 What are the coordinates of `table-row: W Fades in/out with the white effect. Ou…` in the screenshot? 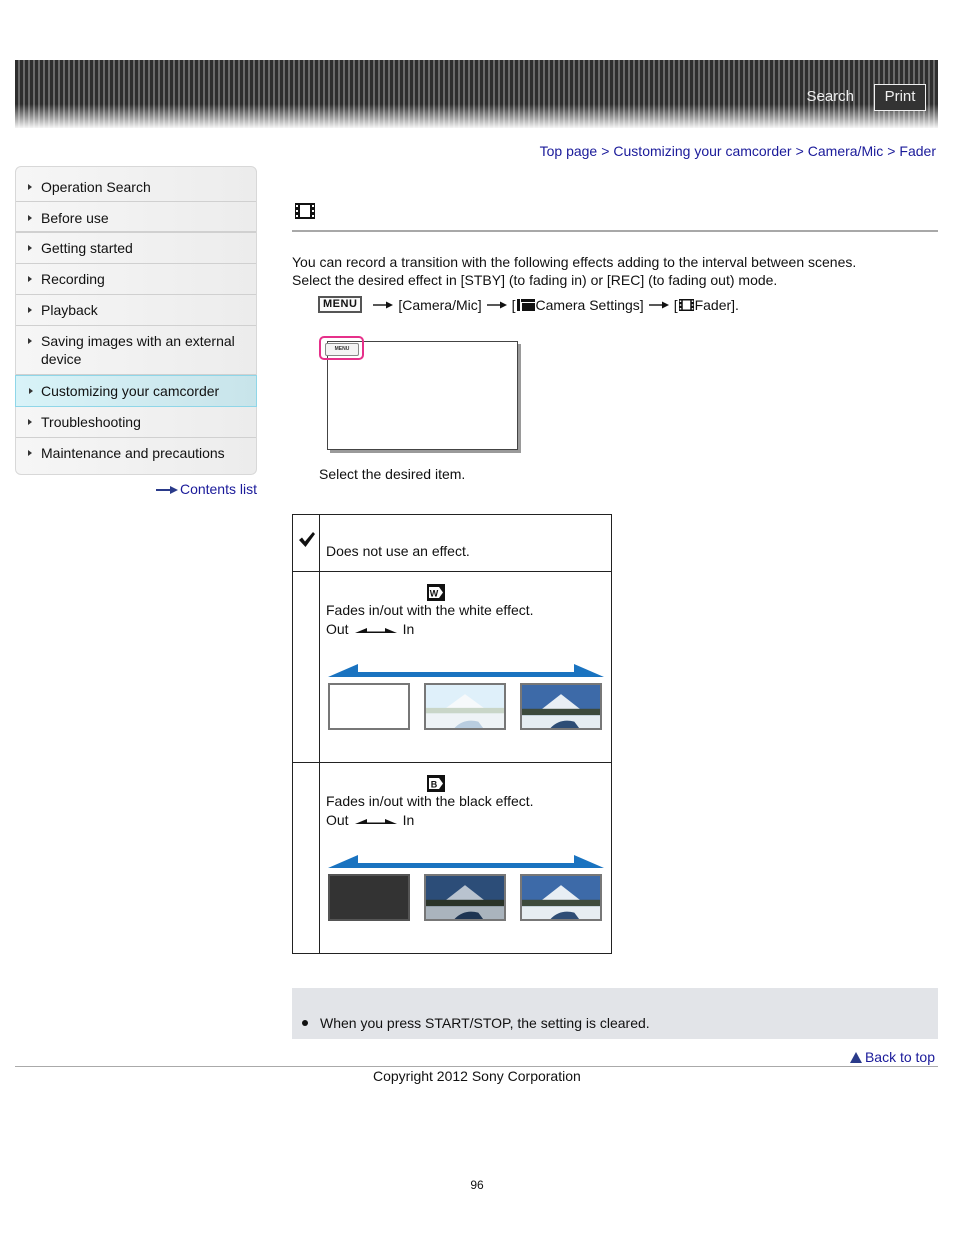 It's located at (452, 667).